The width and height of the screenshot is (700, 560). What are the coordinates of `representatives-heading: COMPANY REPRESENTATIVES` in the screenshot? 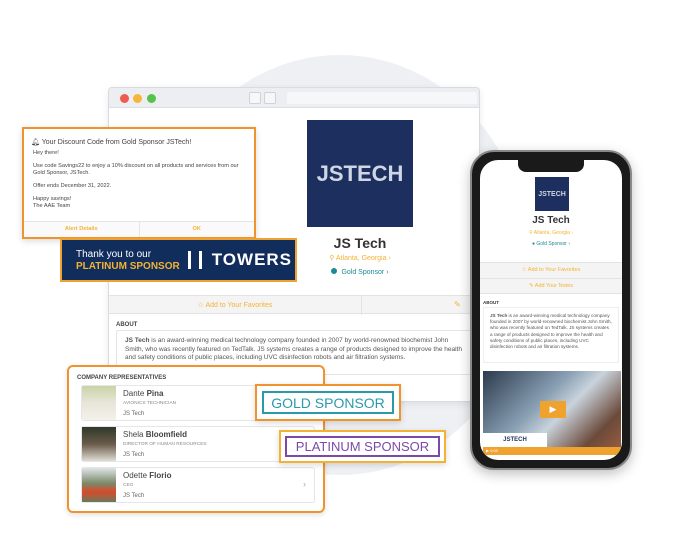 It's located at (122, 378).